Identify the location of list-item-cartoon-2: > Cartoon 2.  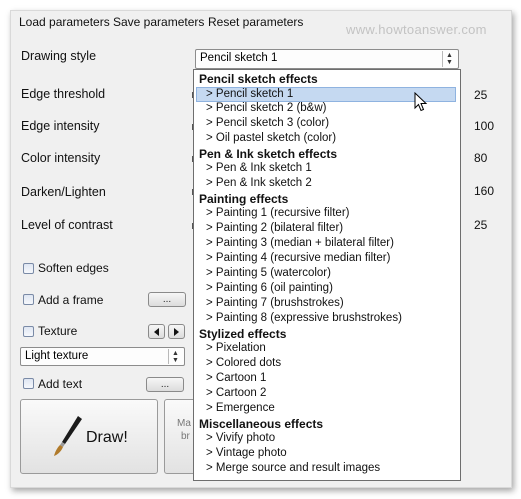
(236, 393).